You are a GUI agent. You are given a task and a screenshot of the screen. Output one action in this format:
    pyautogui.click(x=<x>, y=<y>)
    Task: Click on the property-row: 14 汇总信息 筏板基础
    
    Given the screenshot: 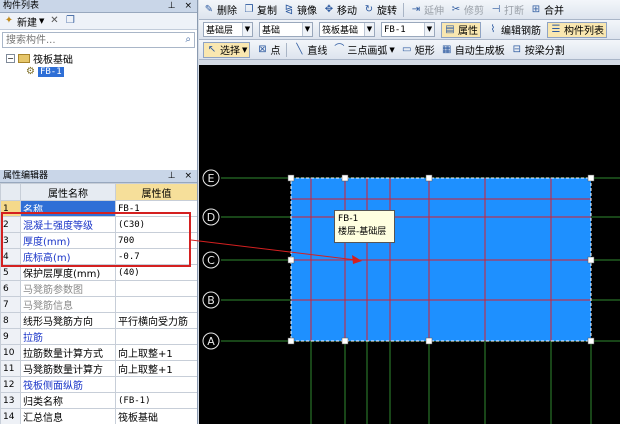 What is the action you would take?
    pyautogui.click(x=98, y=416)
    